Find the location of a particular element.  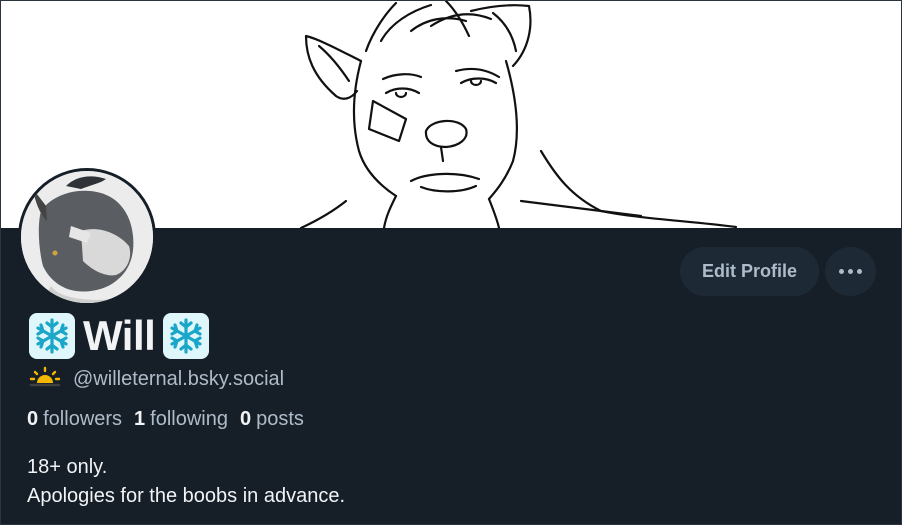

display-name-row: Will is located at coordinates (119, 336).